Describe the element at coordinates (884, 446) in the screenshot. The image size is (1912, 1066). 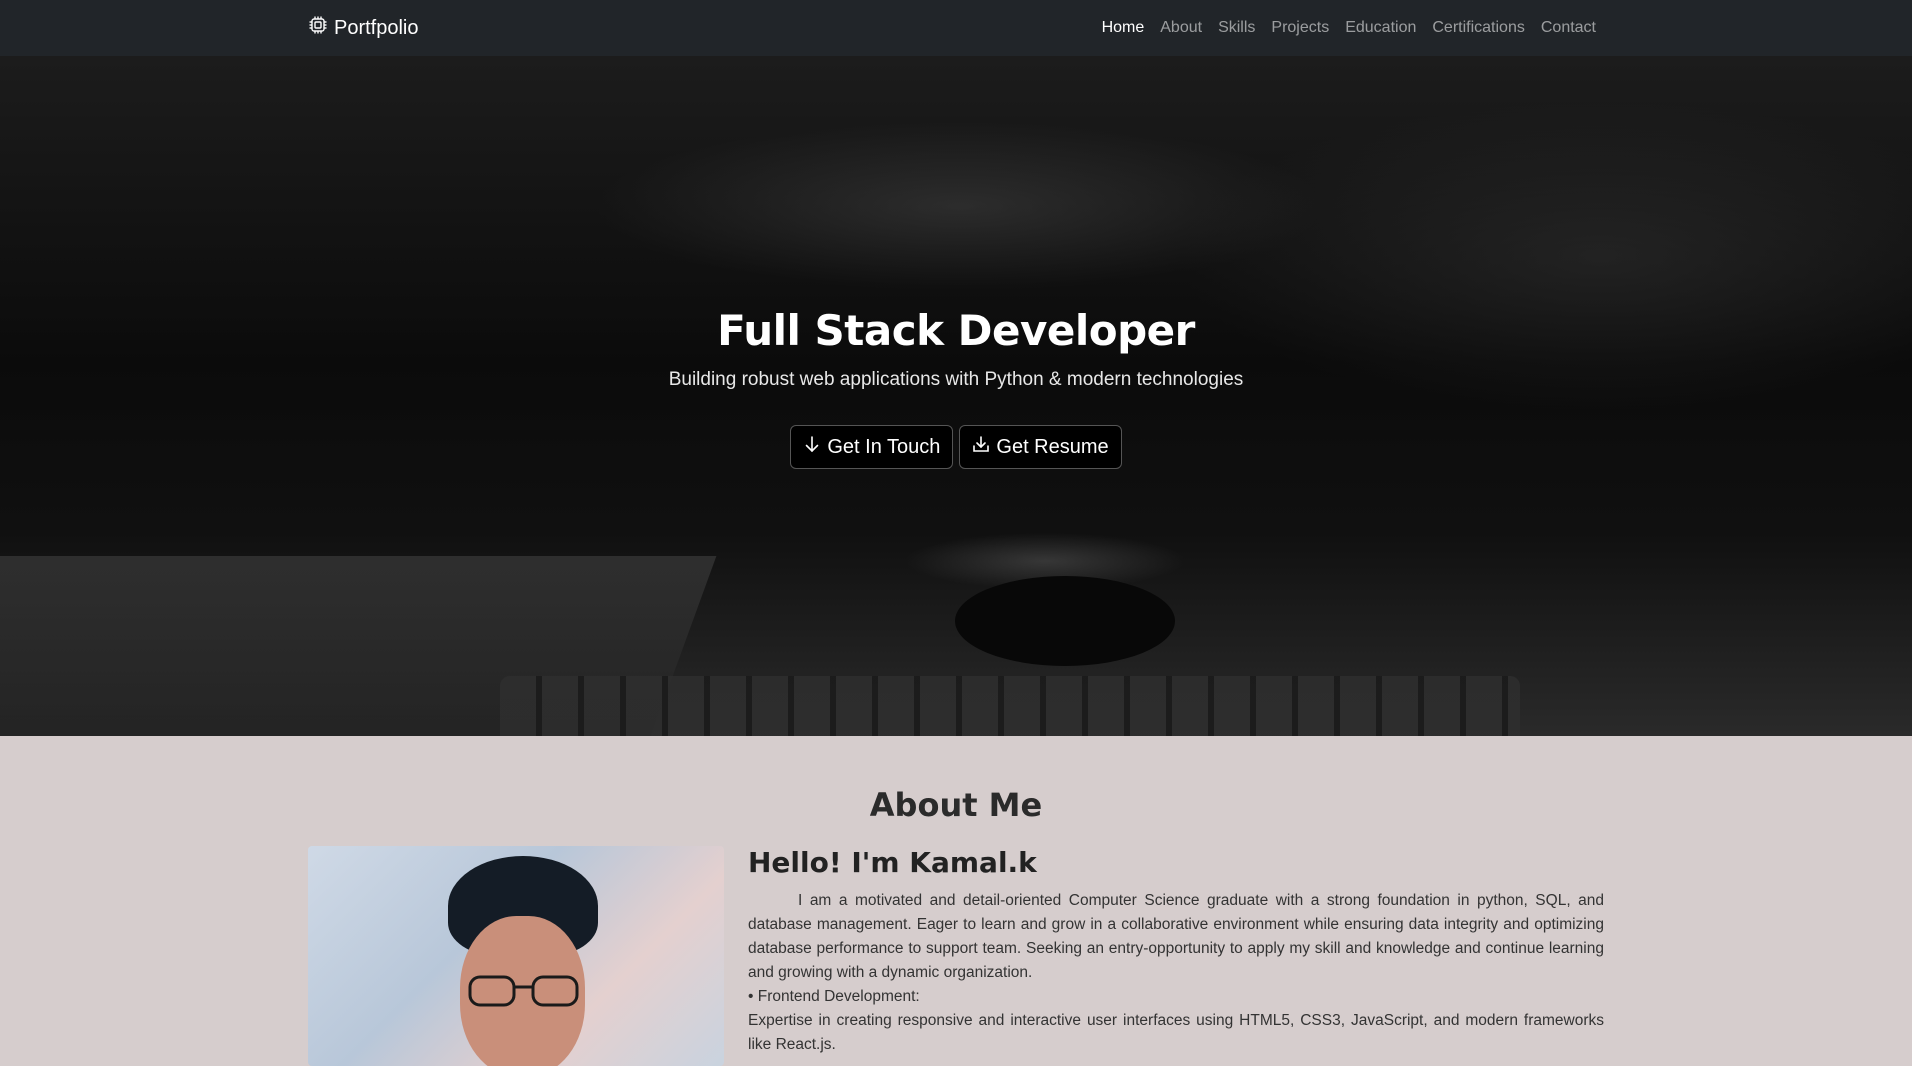
I see `get-in-touch-label: Get In Touch` at that location.